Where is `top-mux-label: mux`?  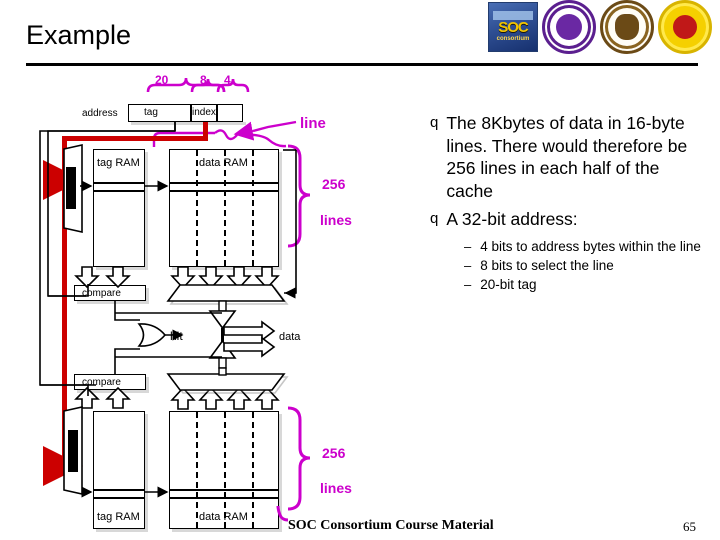 top-mux-label: mux is located at coordinates (220, 294).